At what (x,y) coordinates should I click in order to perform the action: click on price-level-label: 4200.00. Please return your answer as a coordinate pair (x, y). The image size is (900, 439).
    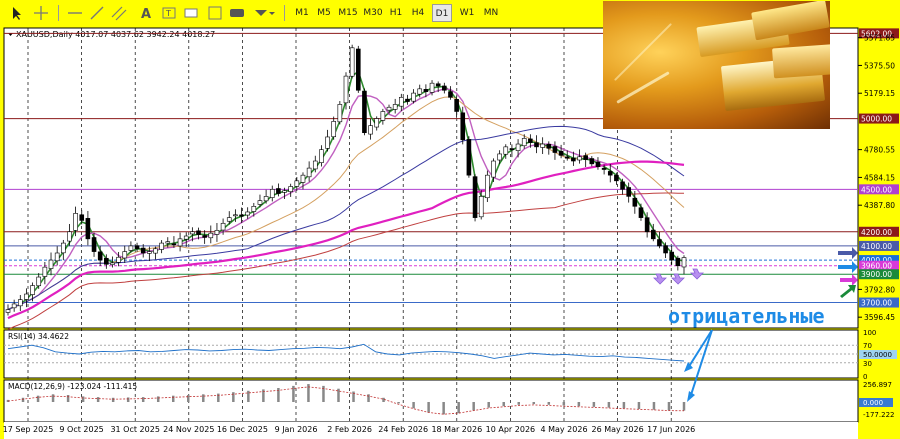
    Looking at the image, I should click on (876, 232).